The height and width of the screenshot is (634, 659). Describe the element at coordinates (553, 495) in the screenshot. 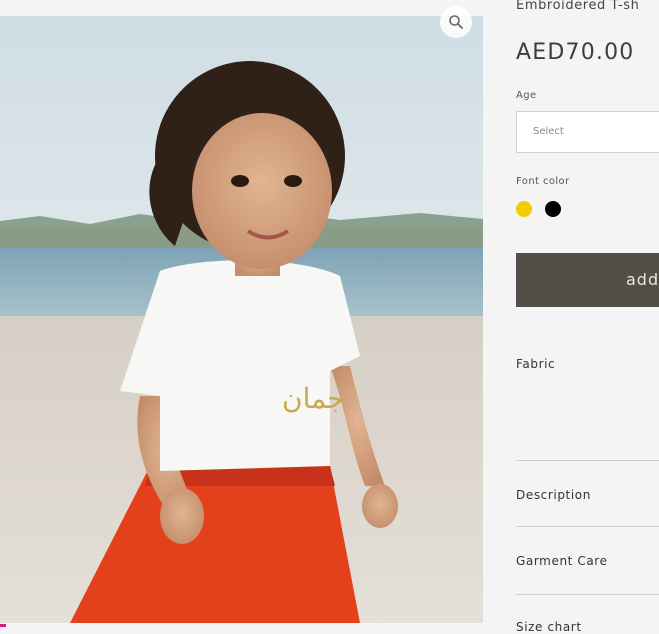

I see `accordion-description: Description` at that location.